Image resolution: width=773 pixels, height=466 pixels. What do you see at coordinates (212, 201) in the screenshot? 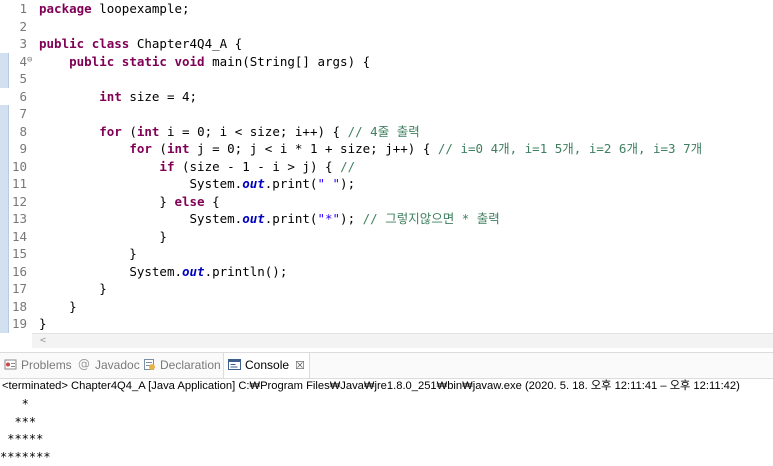
I see `code-text: {` at bounding box center [212, 201].